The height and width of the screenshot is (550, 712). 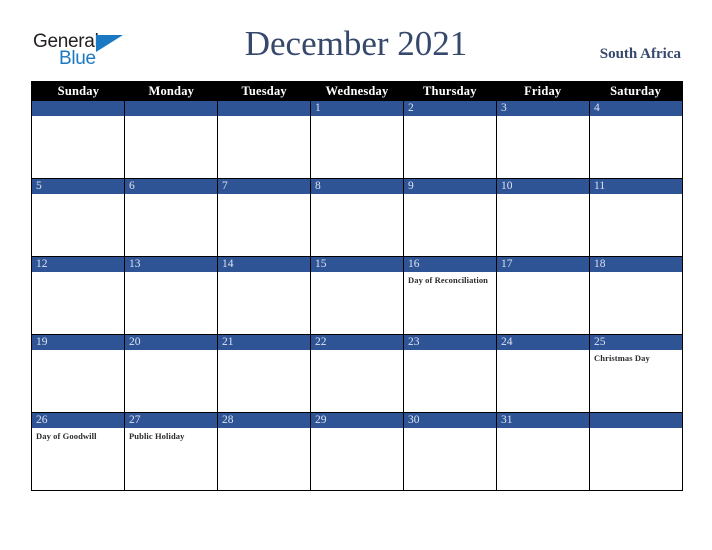 What do you see at coordinates (450, 342) in the screenshot?
I see `day-number: 23` at bounding box center [450, 342].